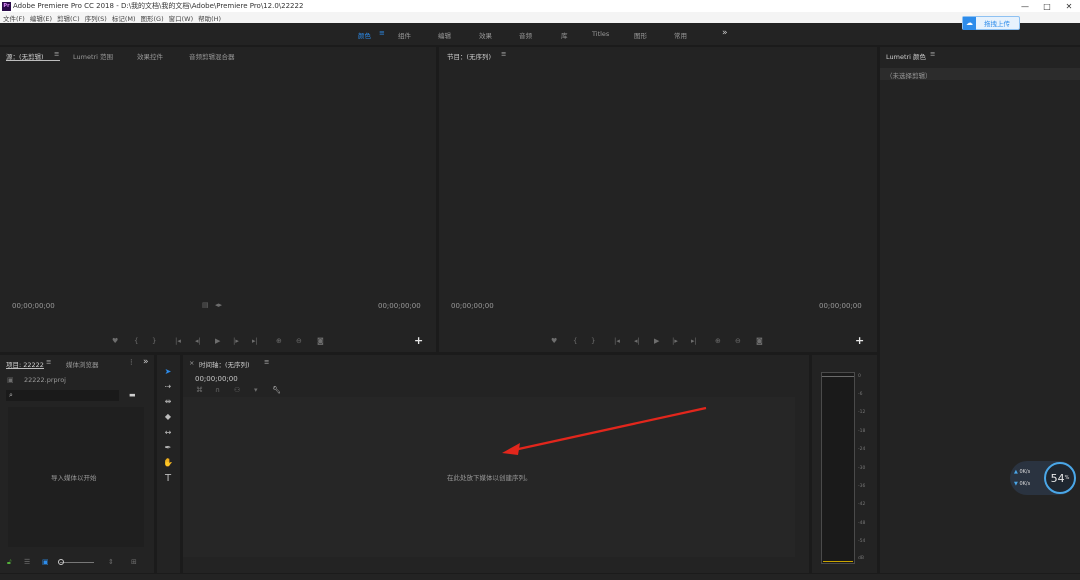  What do you see at coordinates (364, 35) in the screenshot?
I see `workspace-tab-color: 颜色` at bounding box center [364, 35].